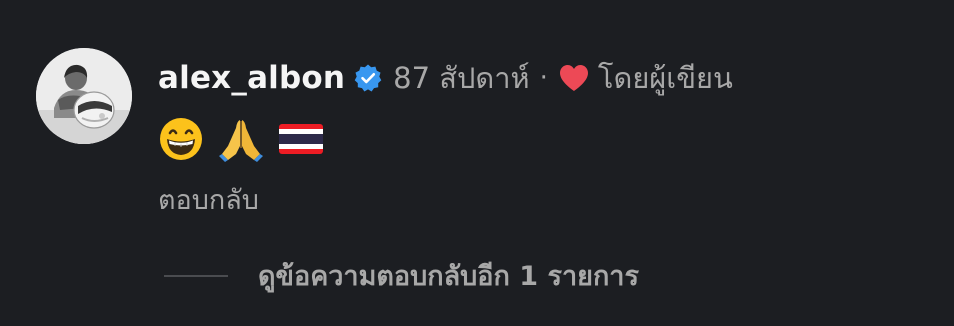 This screenshot has width=954, height=326. Describe the element at coordinates (181, 139) in the screenshot. I see `grinning-face-emoji-icon` at that location.